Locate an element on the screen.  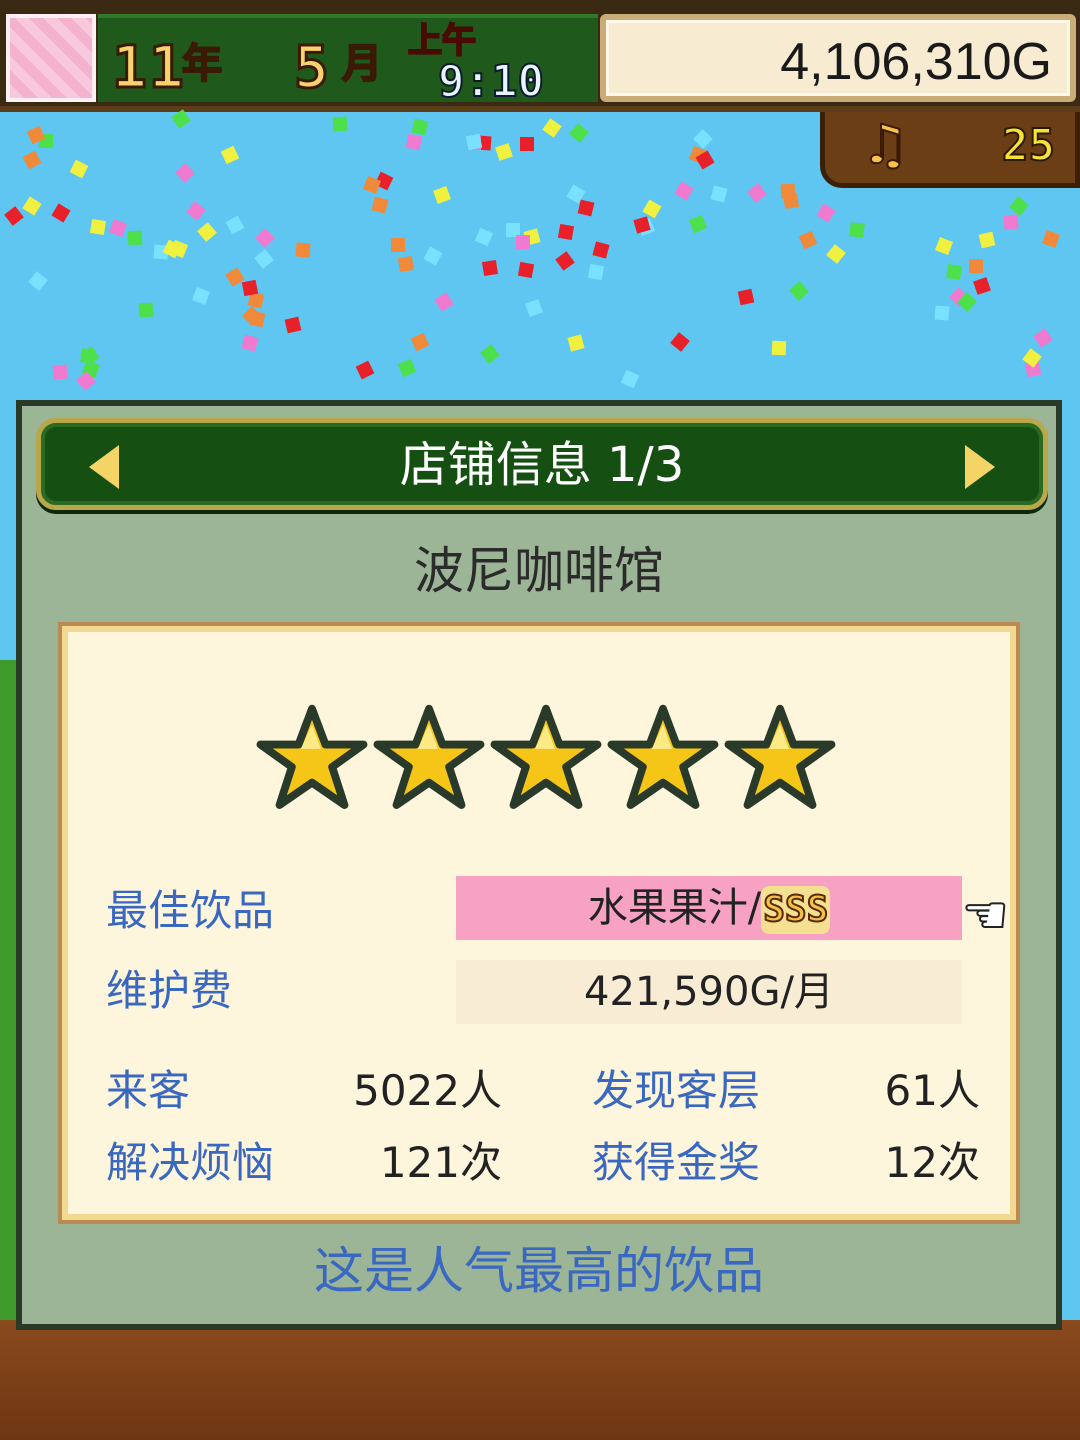
game-clock: 9:10 is located at coordinates (491, 81).